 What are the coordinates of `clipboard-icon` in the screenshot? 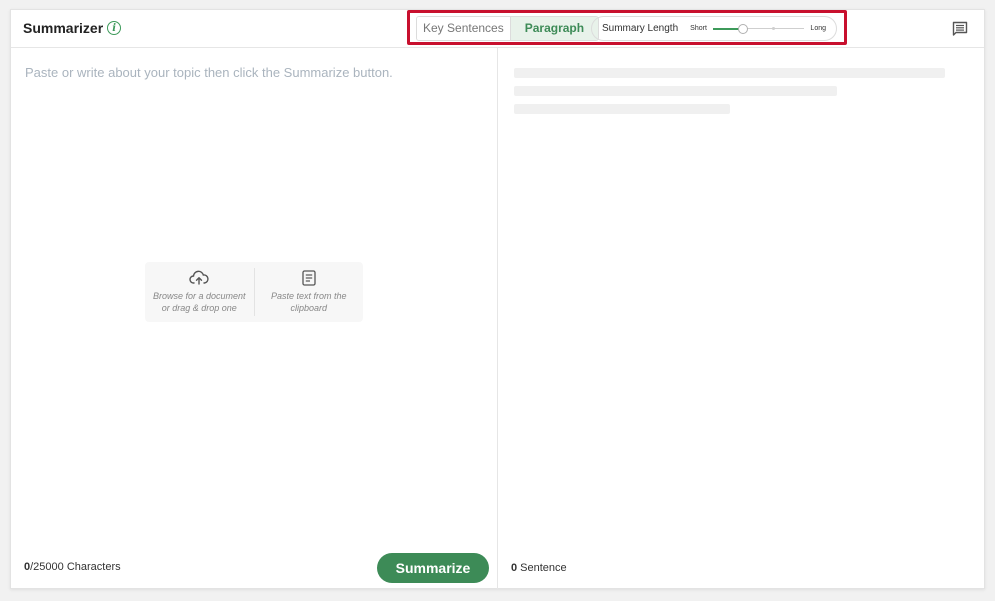 It's located at (309, 278).